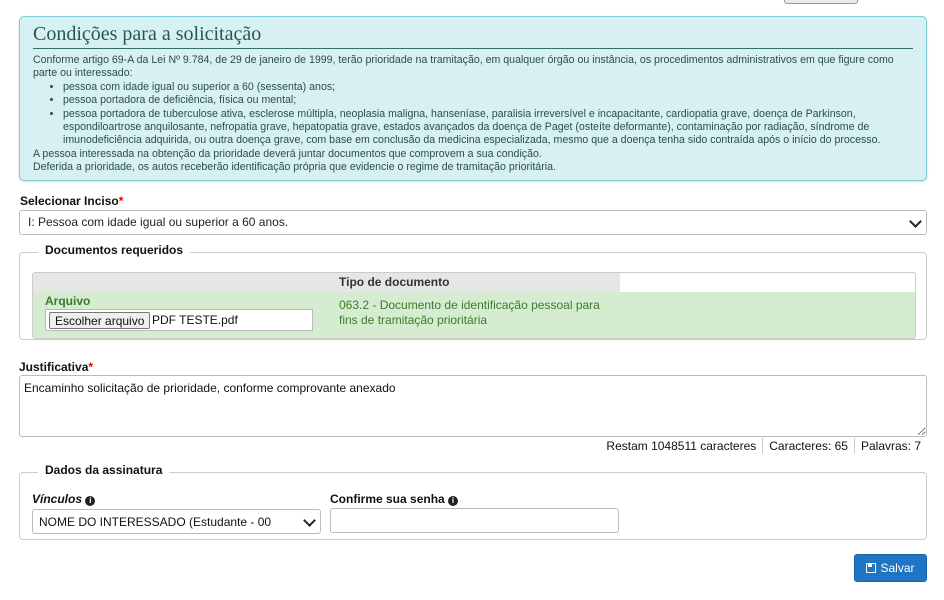  What do you see at coordinates (474, 520) in the screenshot?
I see `password-input` at bounding box center [474, 520].